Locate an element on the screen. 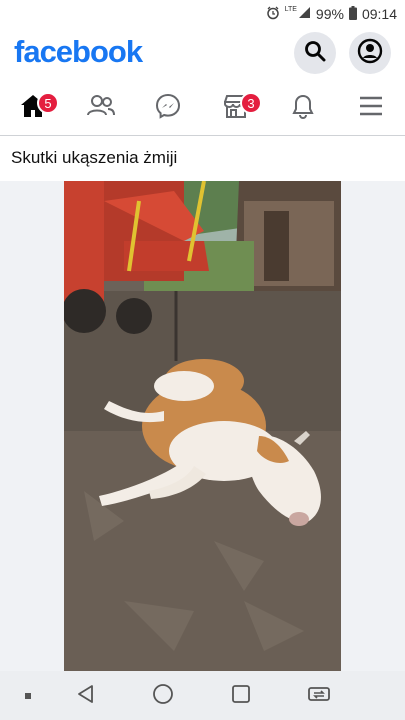  friends-icon is located at coordinates (101, 108).